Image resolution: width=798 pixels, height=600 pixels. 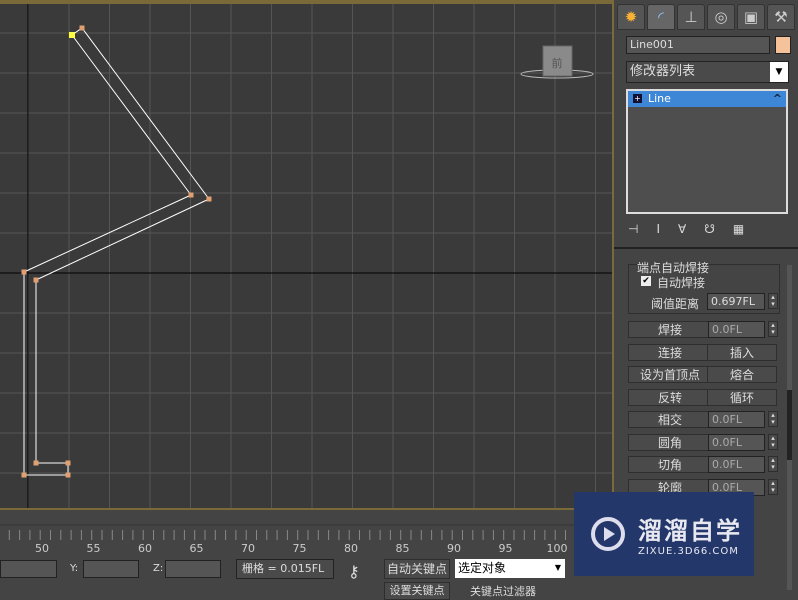 I want to click on remove-modifier-icon: ☋, so click(x=709, y=231).